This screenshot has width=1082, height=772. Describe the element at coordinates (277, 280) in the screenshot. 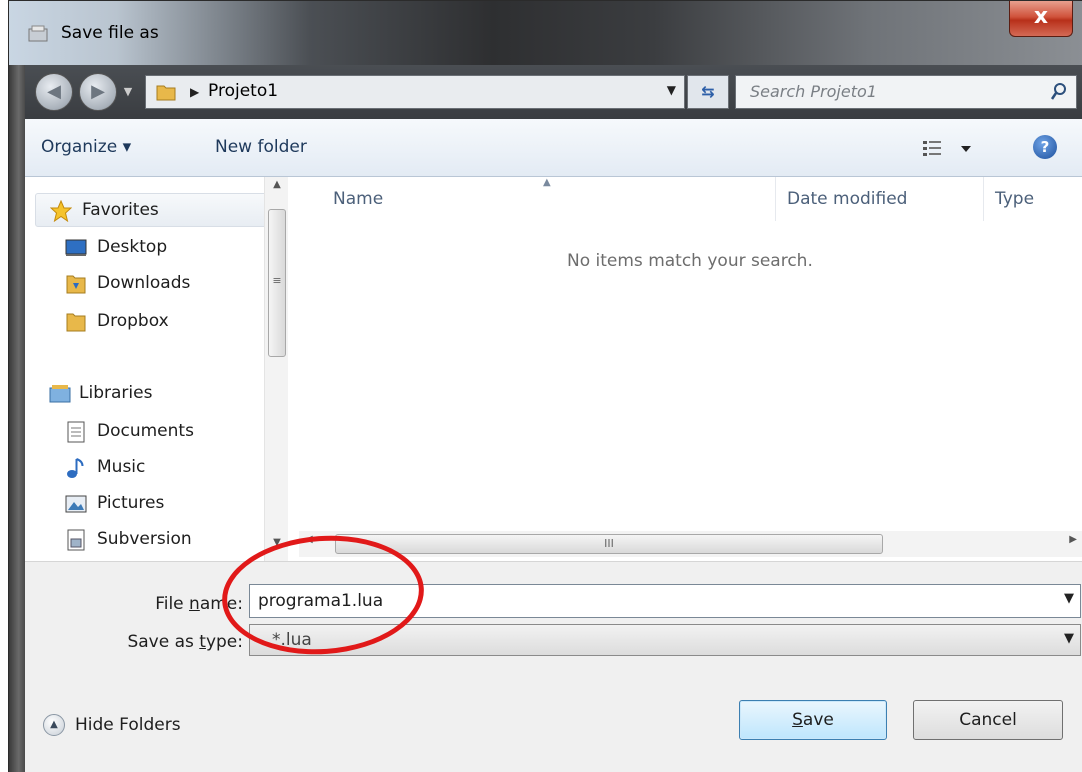

I see `grip-icon: ≡` at that location.